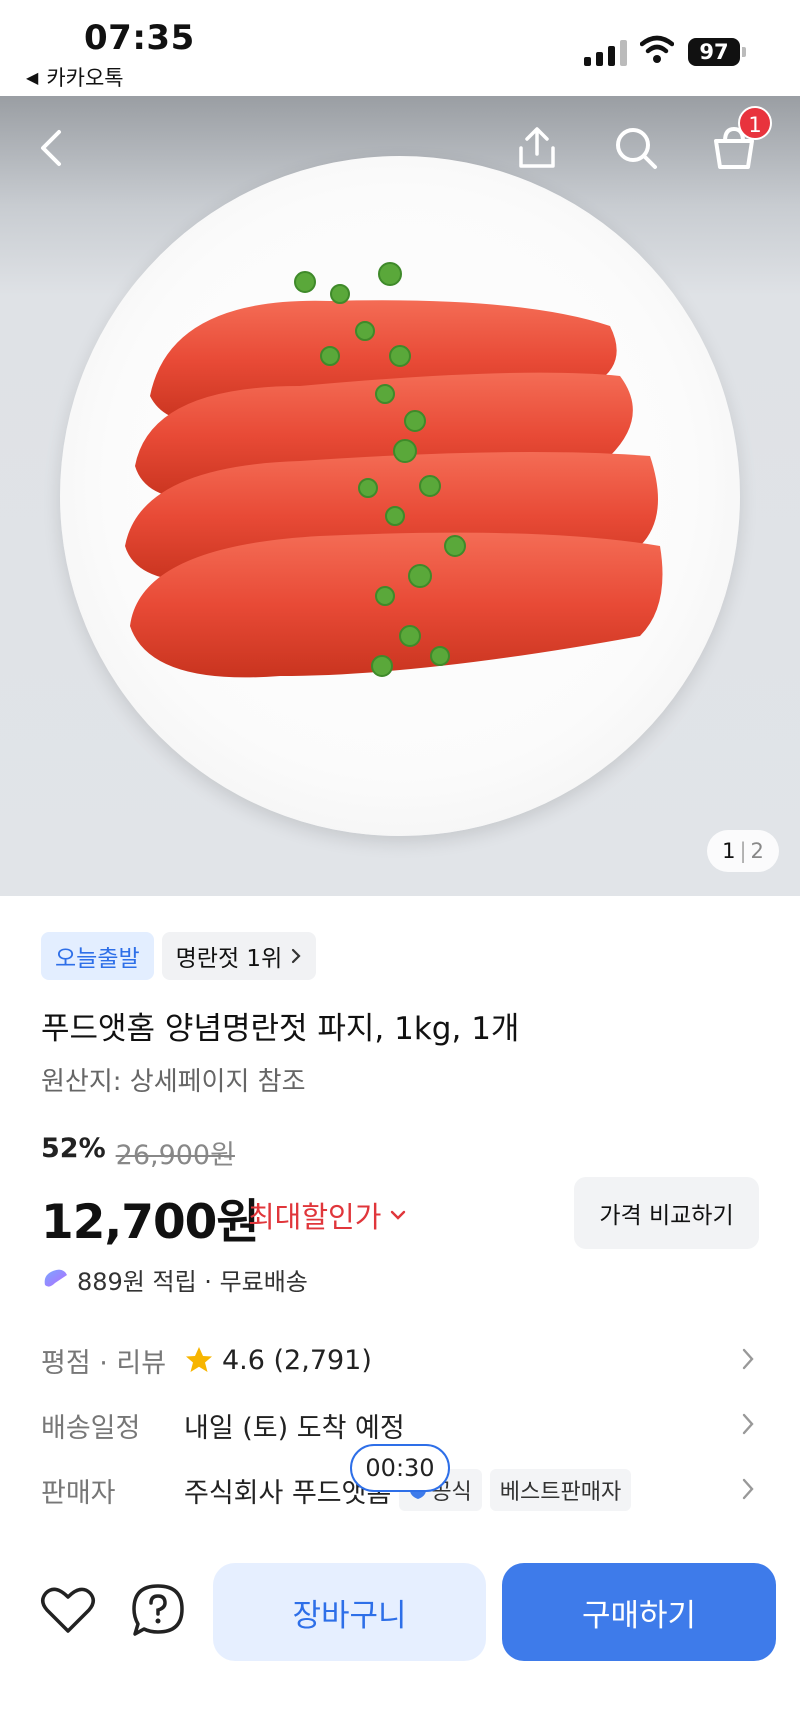 Image resolution: width=800 pixels, height=1731 pixels. I want to click on back-app-label: 카카오톡, so click(85, 78).